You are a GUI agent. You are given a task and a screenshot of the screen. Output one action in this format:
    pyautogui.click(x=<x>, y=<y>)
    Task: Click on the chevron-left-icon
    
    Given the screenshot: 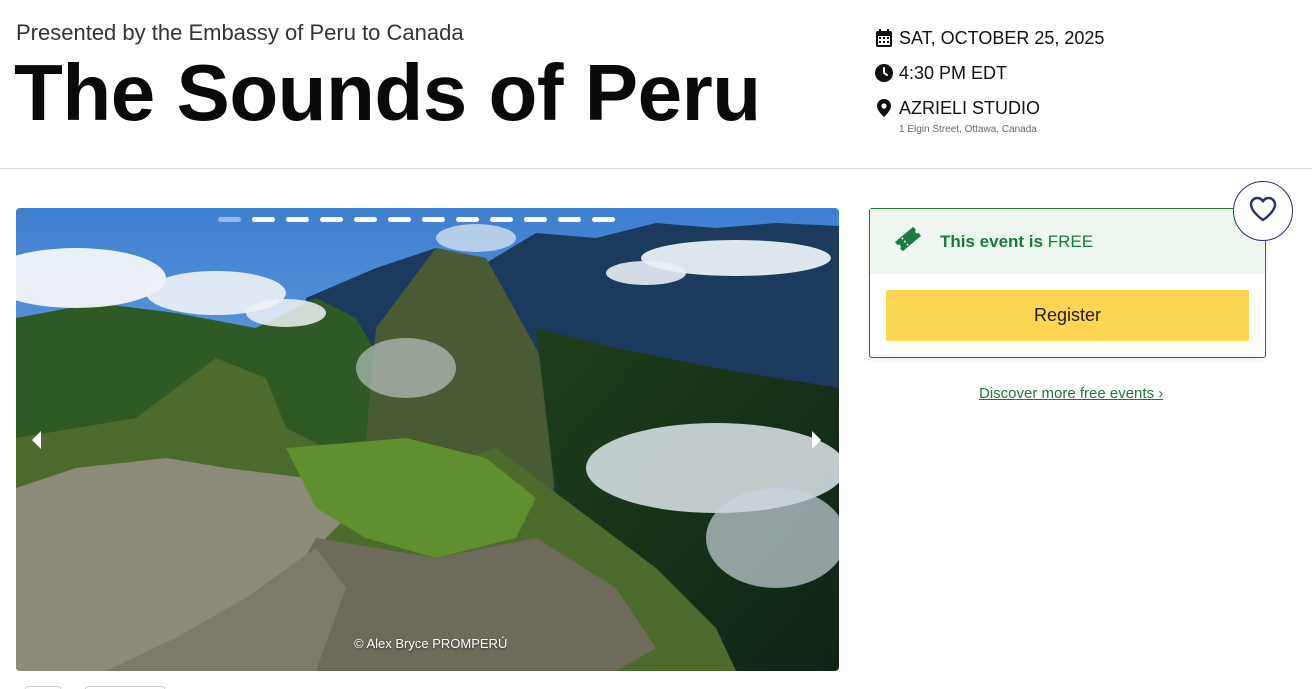 What is the action you would take?
    pyautogui.click(x=38, y=440)
    